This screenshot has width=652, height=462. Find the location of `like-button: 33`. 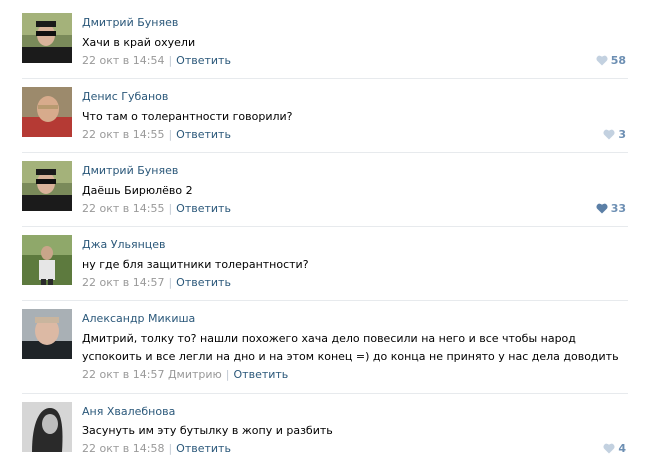

like-button: 33 is located at coordinates (611, 208).